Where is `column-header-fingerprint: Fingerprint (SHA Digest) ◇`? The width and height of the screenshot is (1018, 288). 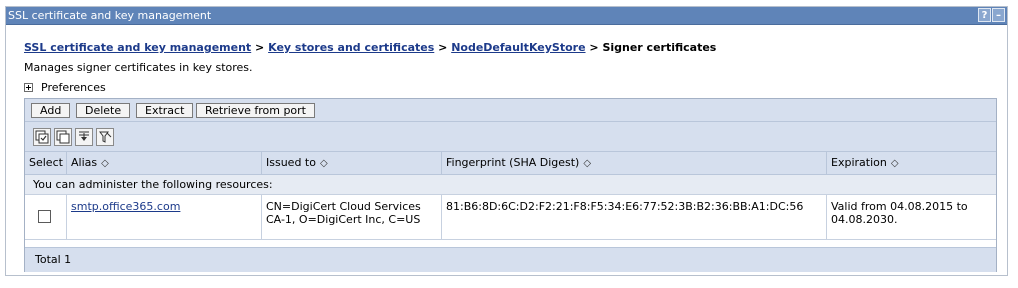
column-header-fingerprint: Fingerprint (SHA Digest) ◇ is located at coordinates (634, 163).